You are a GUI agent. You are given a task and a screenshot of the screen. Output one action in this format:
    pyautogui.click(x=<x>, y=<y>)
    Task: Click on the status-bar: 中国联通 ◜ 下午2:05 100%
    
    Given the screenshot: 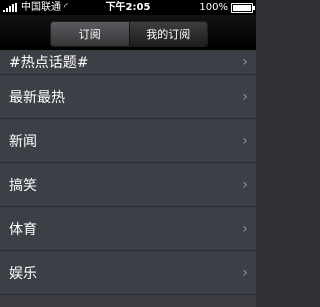 What is the action you would take?
    pyautogui.click(x=128, y=7)
    